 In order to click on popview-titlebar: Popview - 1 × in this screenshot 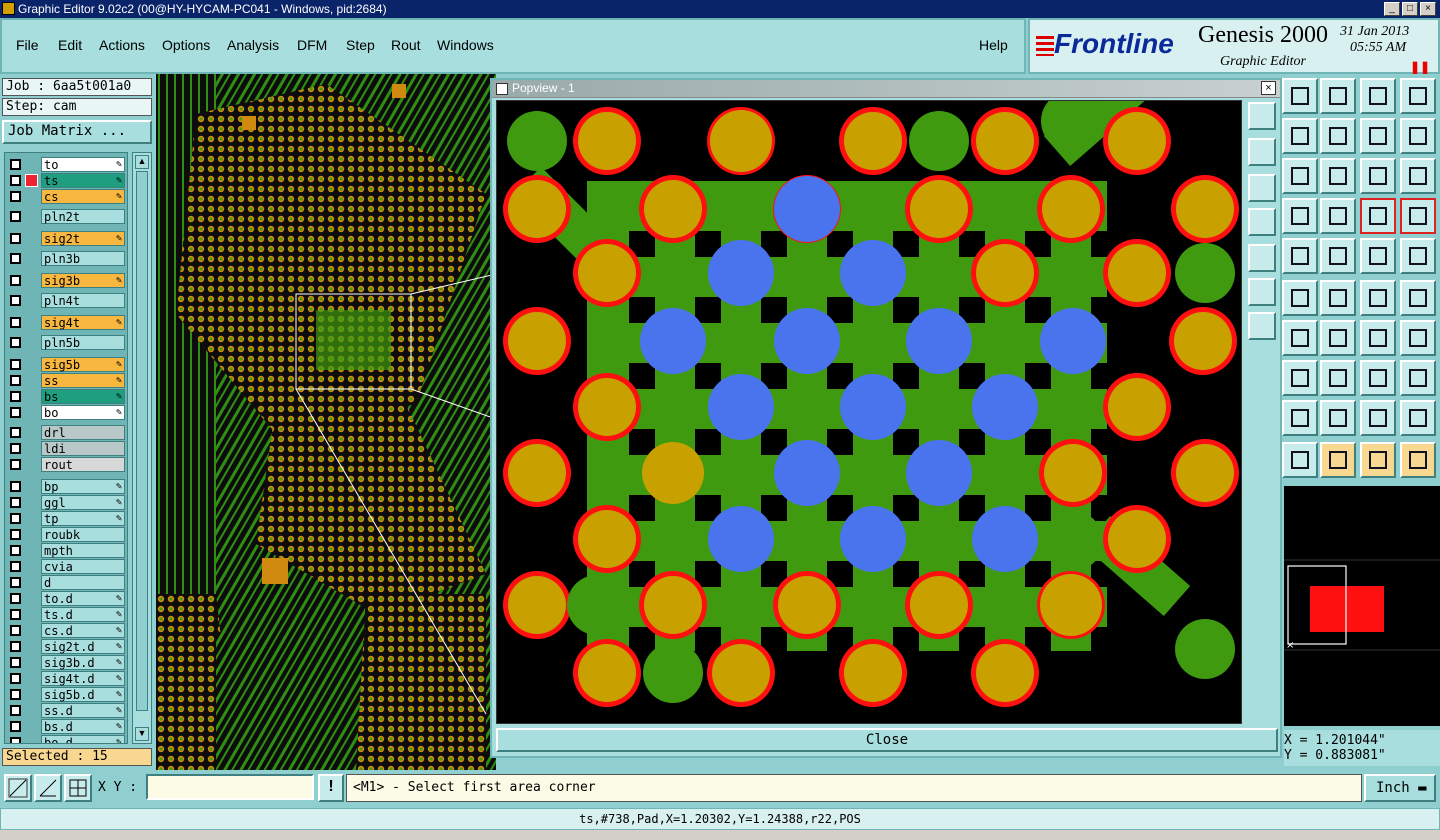, I will do `click(886, 89)`.